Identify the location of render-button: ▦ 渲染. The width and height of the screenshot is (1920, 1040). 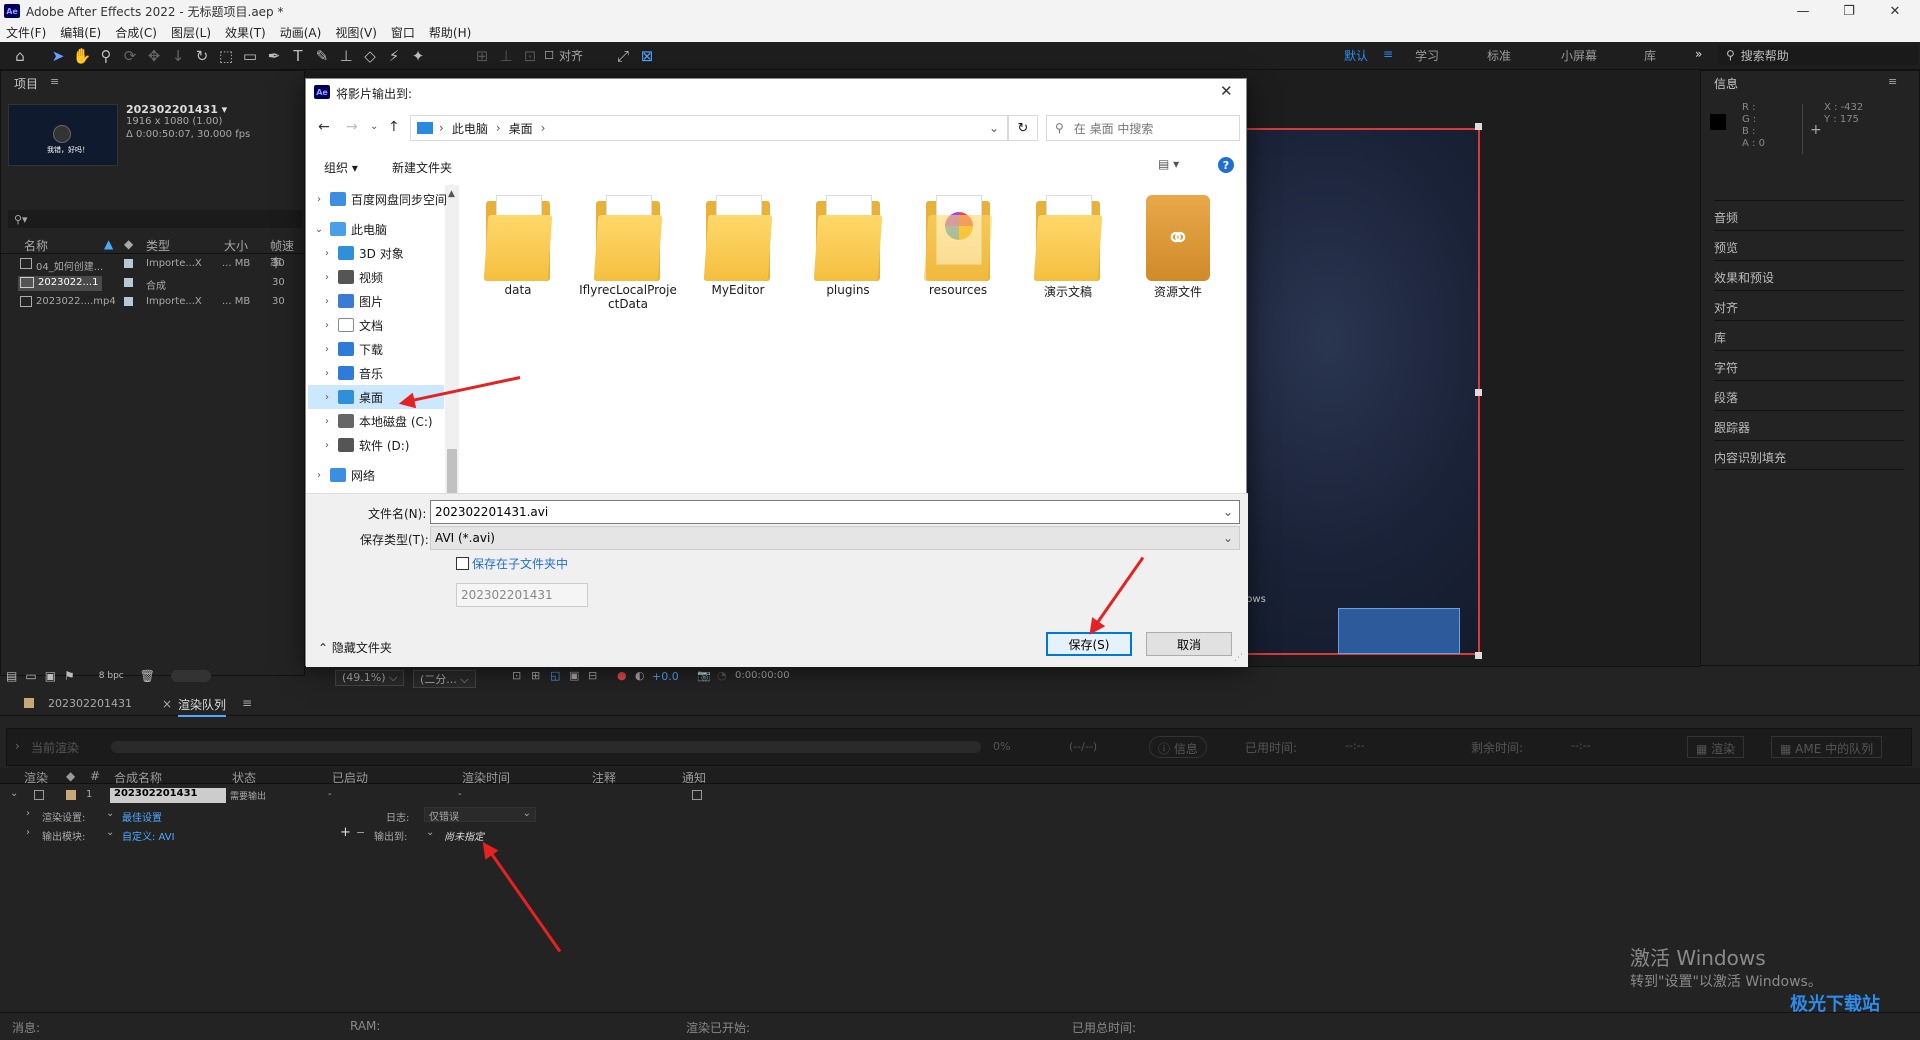
(1716, 747).